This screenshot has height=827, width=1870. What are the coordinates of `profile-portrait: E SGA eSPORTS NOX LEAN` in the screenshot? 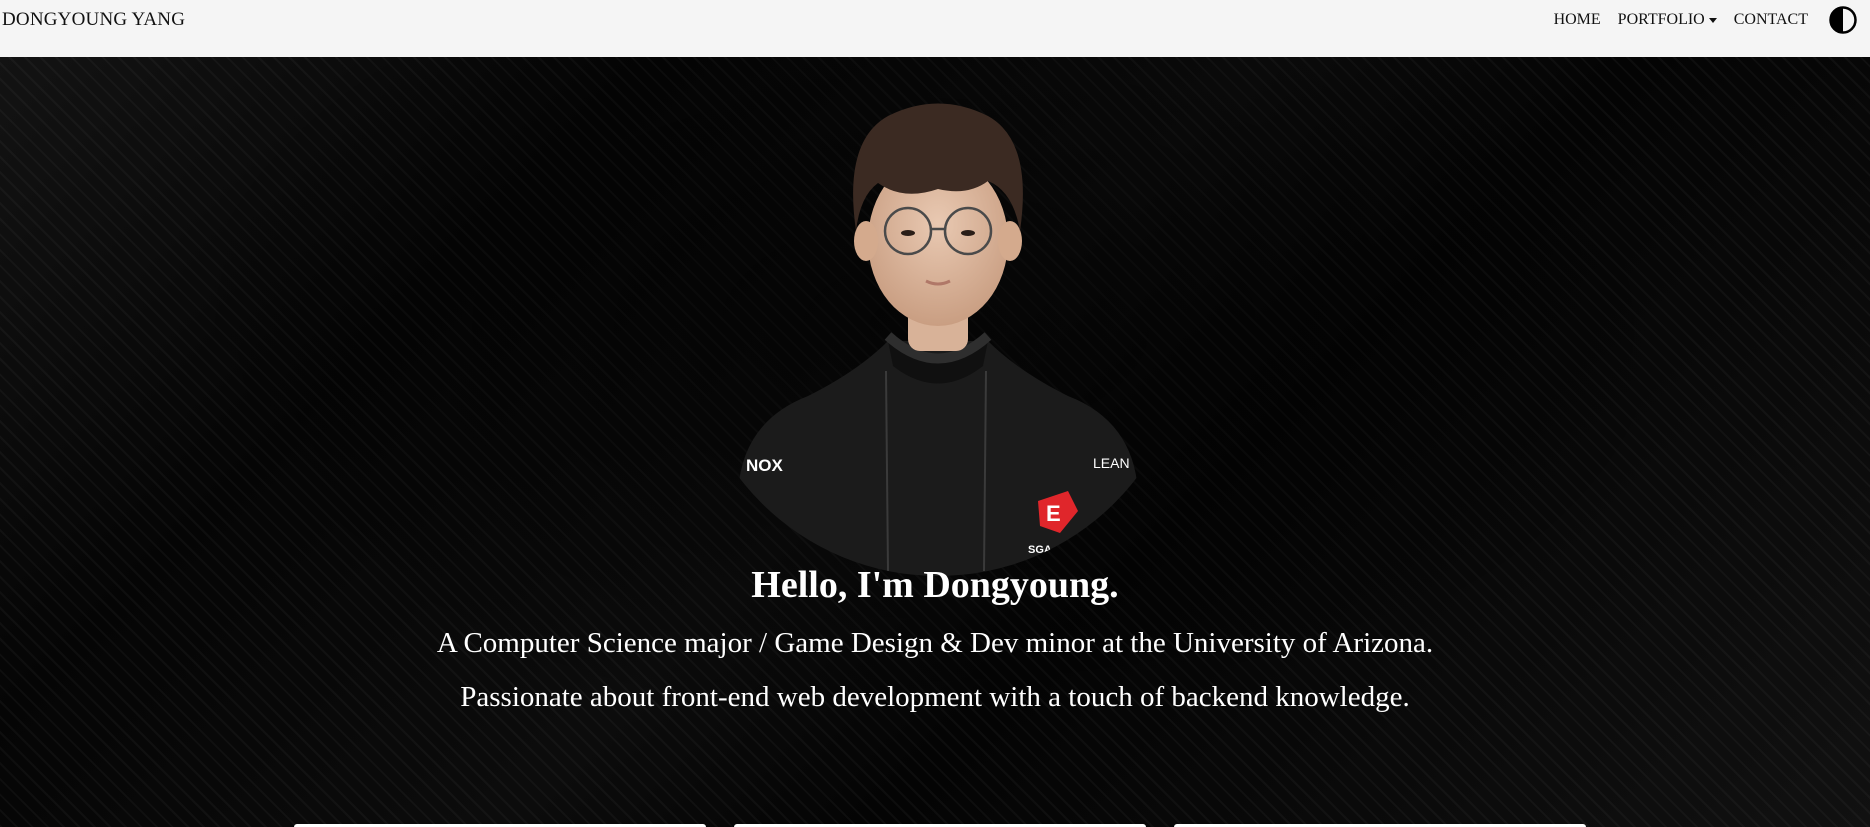 It's located at (938, 339).